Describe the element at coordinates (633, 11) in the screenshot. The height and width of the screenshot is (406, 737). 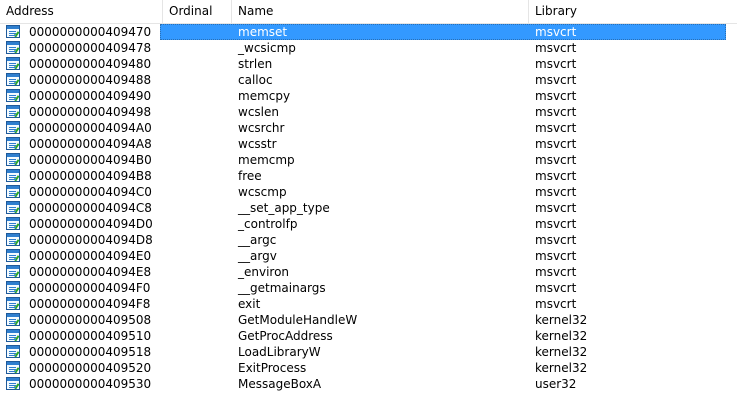
I see `column-header-library: Library` at that location.